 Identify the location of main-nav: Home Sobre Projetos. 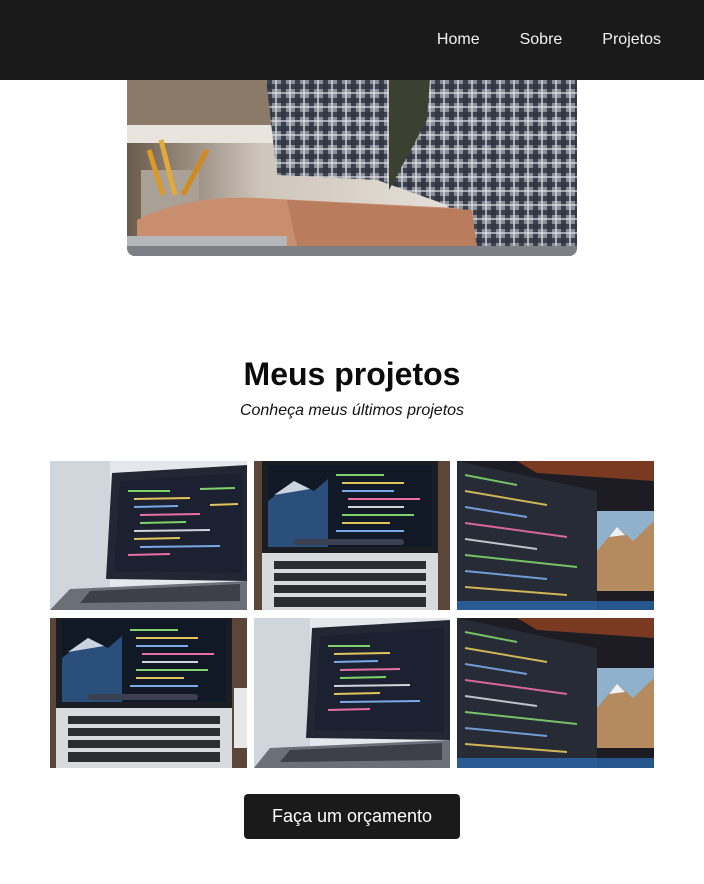
(529, 40).